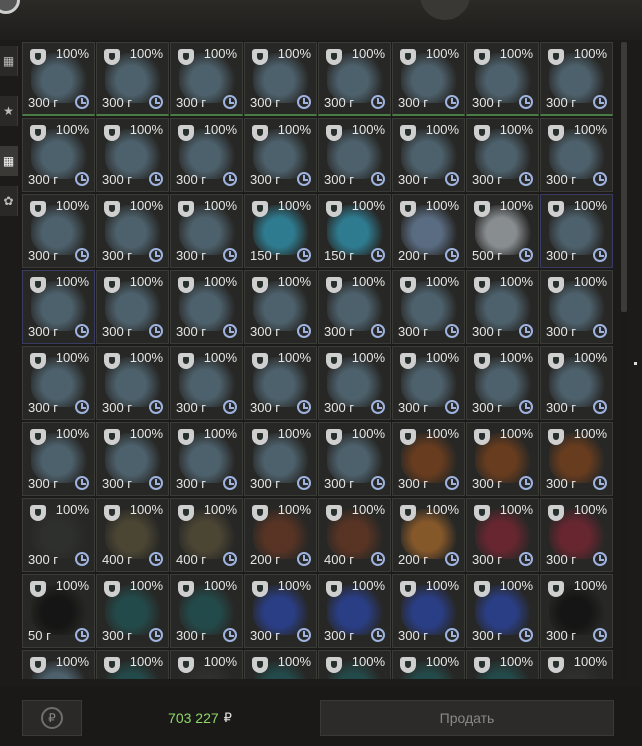 The image size is (642, 746). I want to click on star-icon: ★, so click(9, 111).